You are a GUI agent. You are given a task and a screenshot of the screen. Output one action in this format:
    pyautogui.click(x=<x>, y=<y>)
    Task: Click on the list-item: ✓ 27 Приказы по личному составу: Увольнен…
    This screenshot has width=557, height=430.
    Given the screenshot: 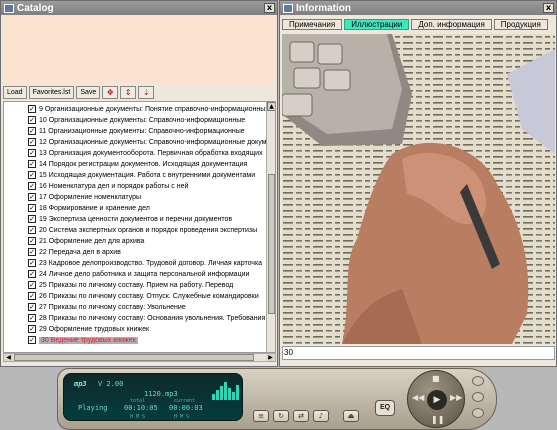 What is the action you would take?
    pyautogui.click(x=148, y=307)
    